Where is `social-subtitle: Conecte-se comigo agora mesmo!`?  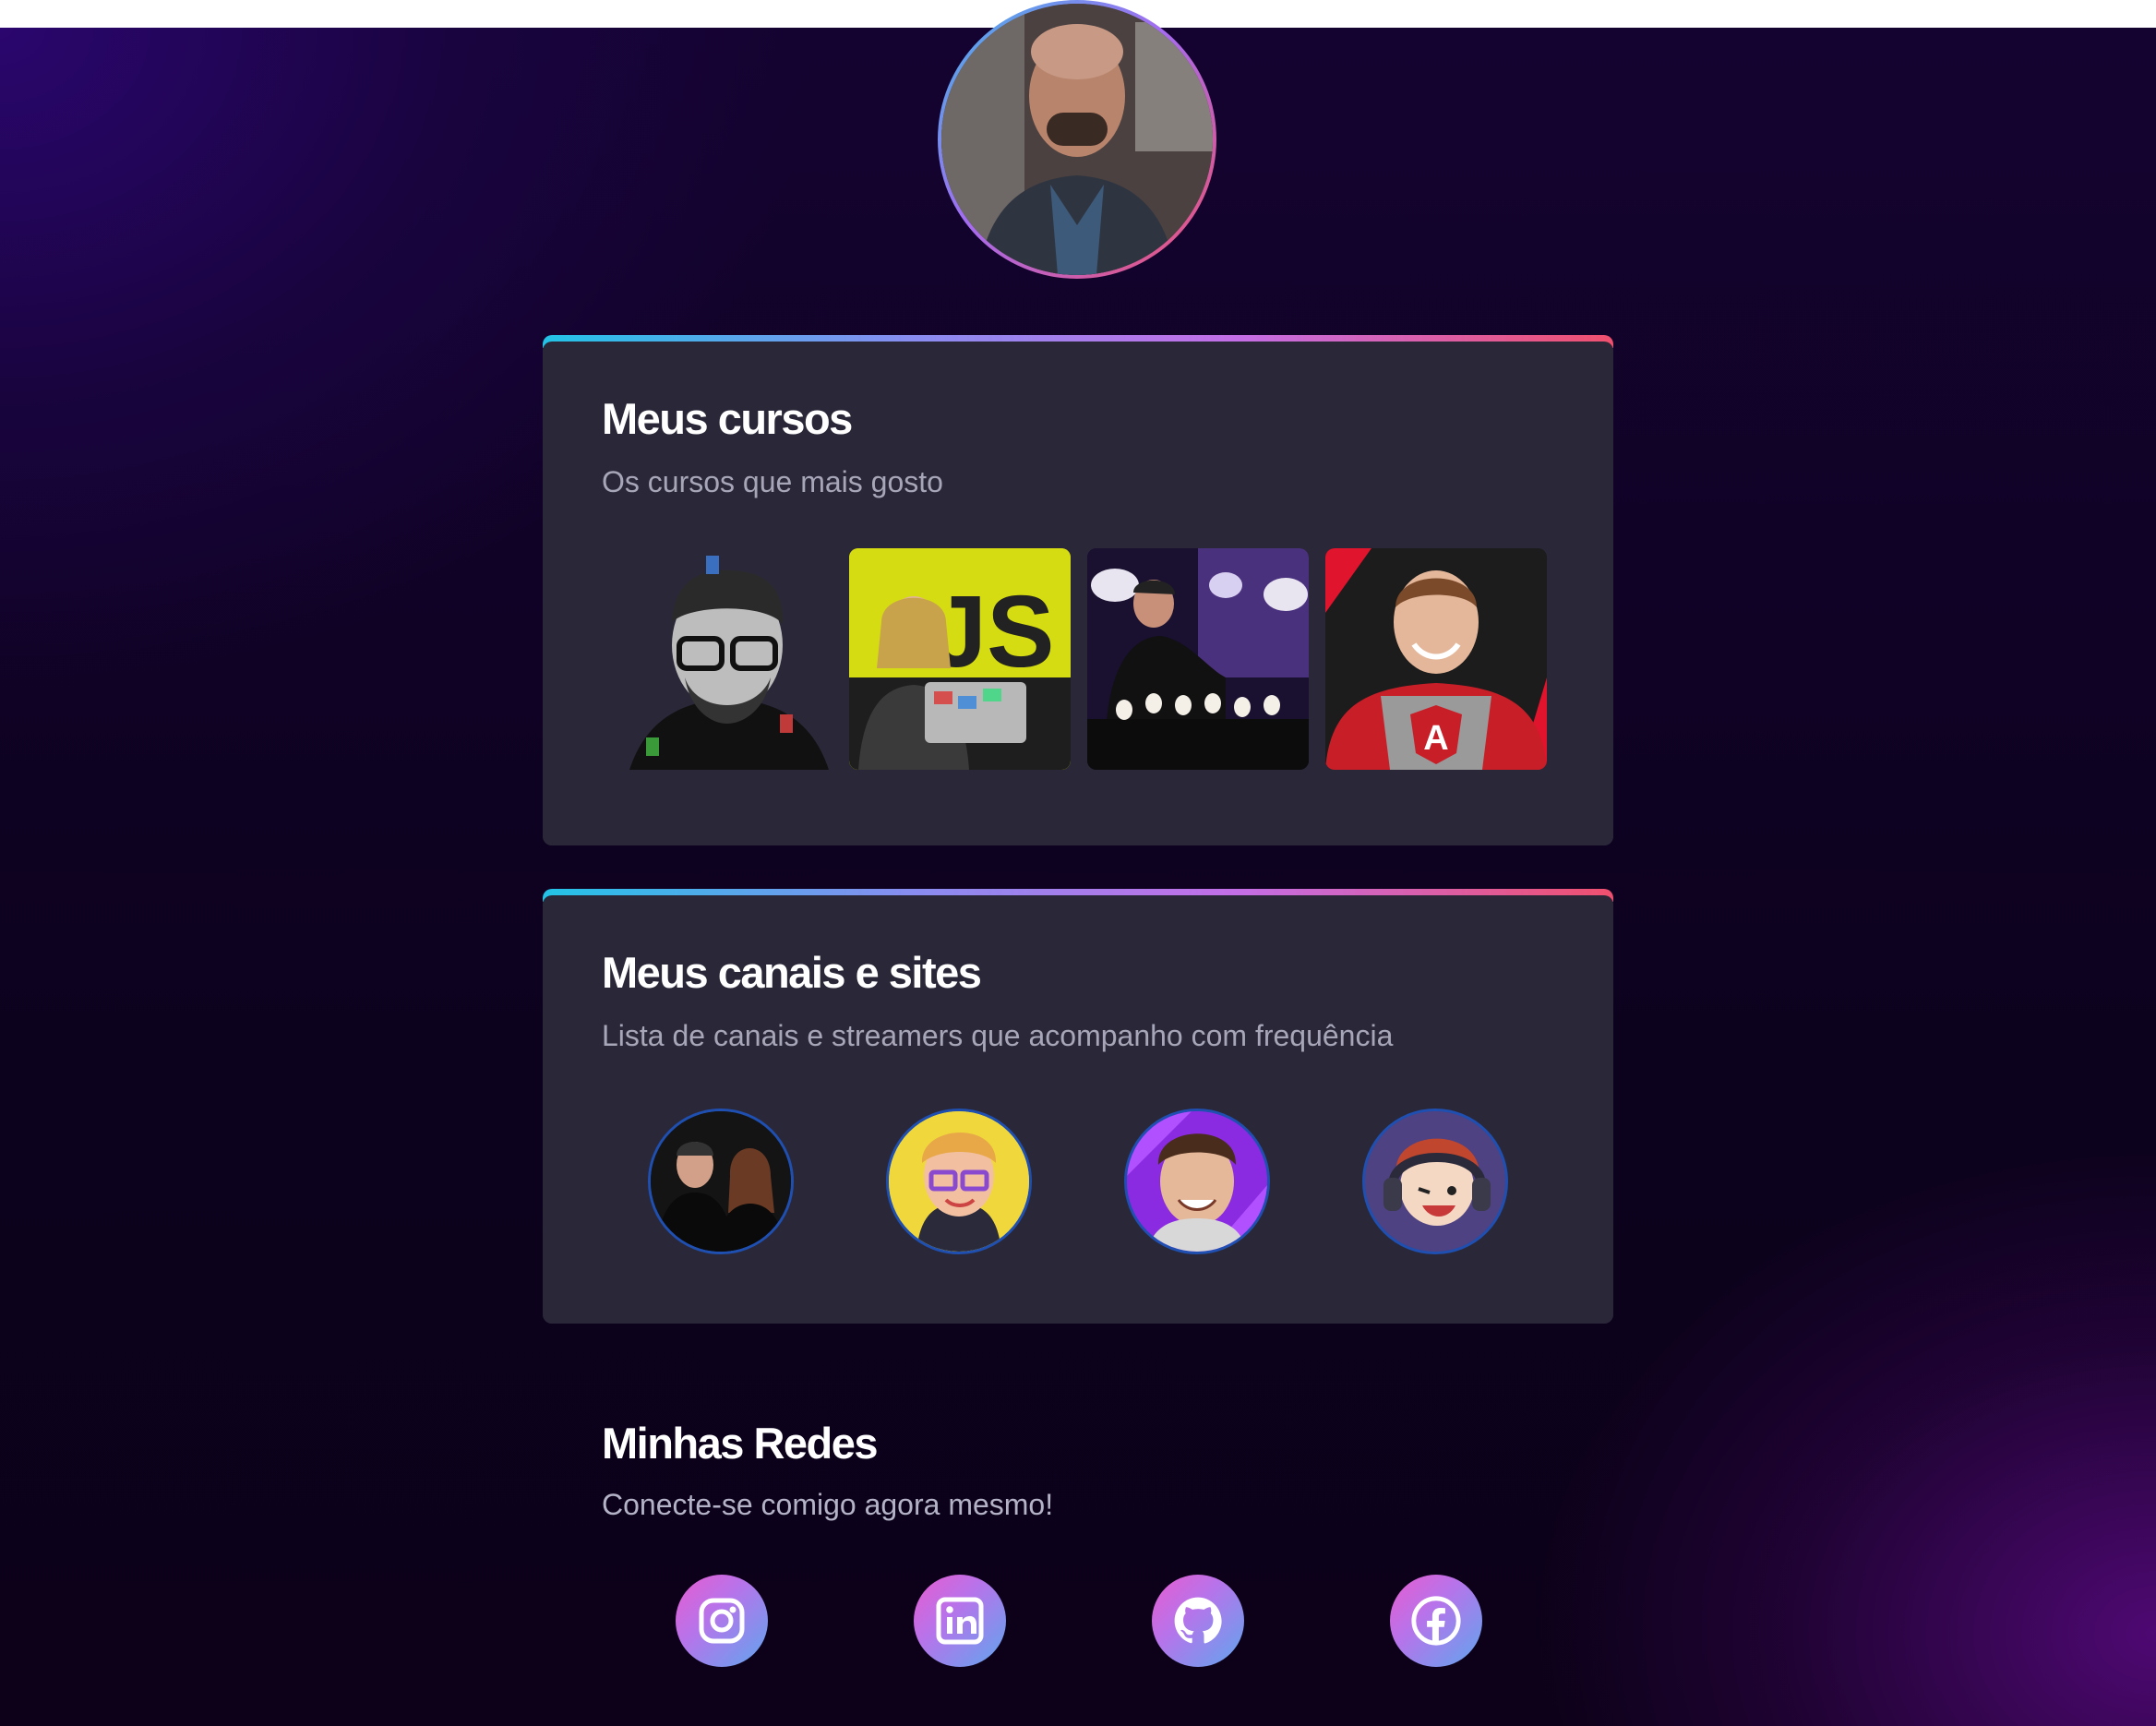
social-subtitle: Conecte-se comigo agora mesmo! is located at coordinates (828, 1504).